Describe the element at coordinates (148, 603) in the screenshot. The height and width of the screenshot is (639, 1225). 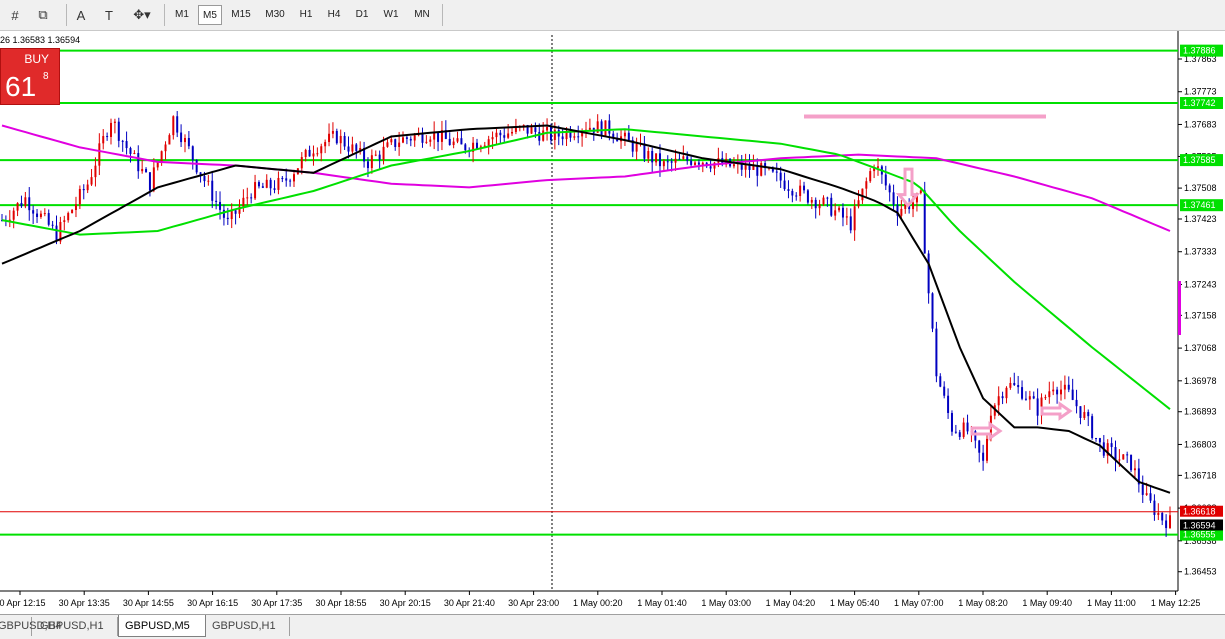
I see `x-tick-label: 30 Apr 14:55` at that location.